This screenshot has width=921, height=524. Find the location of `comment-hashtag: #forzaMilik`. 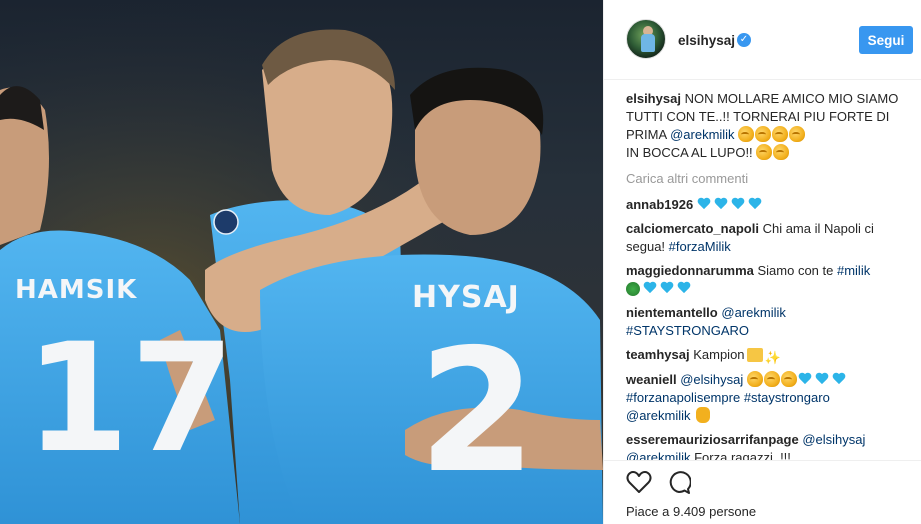

comment-hashtag: #forzaMilik is located at coordinates (700, 246).